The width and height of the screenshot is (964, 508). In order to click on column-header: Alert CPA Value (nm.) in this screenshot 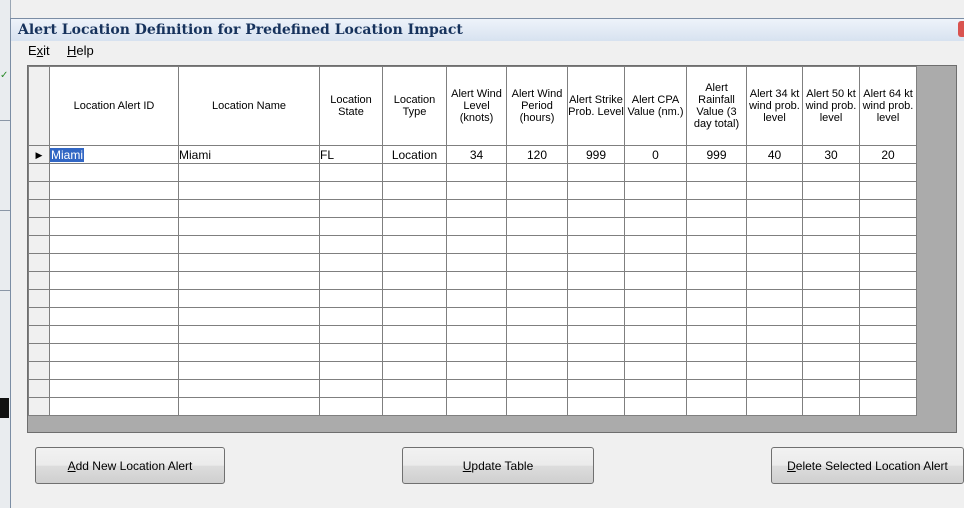, I will do `click(655, 106)`.